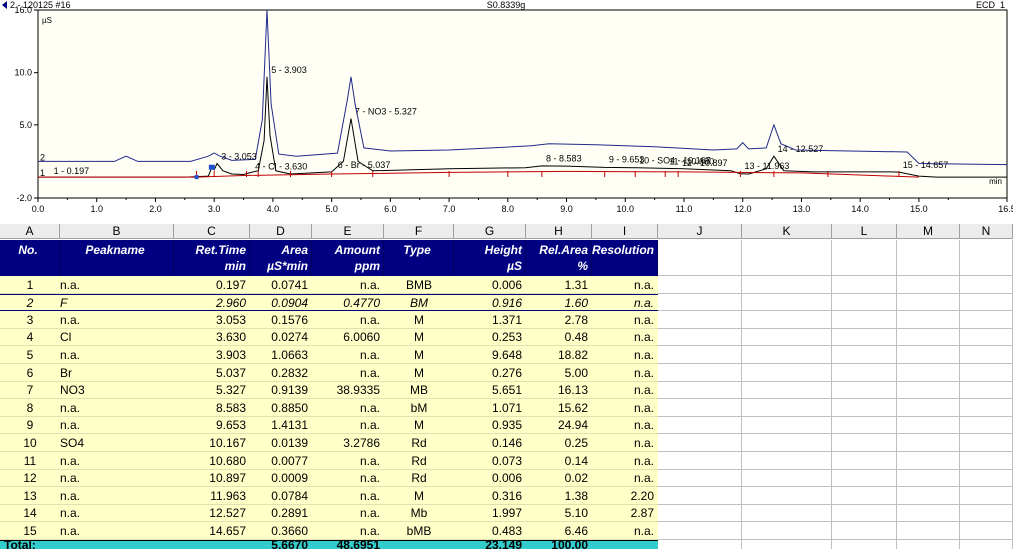 This screenshot has width=1013, height=549. I want to click on table-cell-r10-c4: 3.2786, so click(348, 443).